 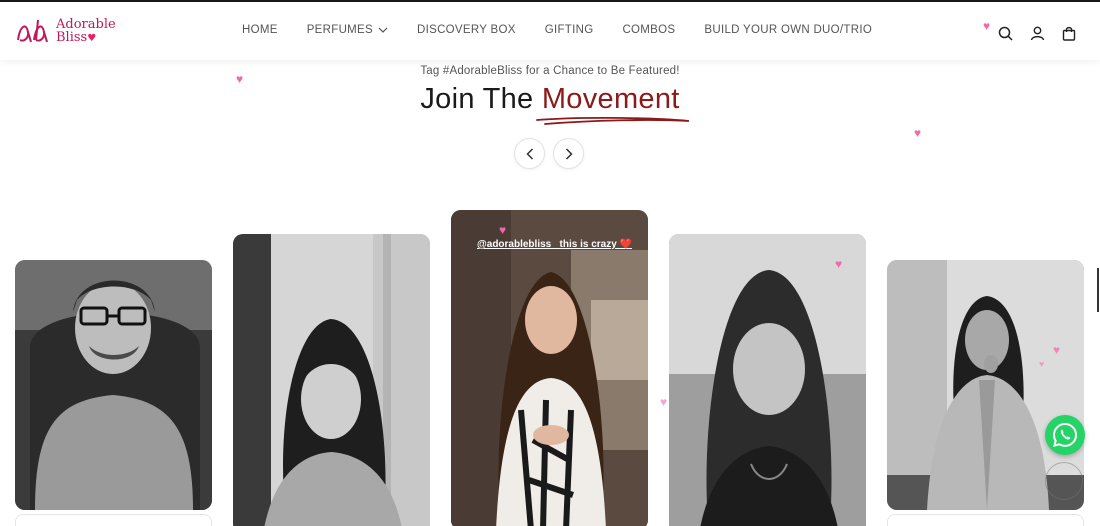 I want to click on brand-name-line2: Bliss♥, so click(x=76, y=37).